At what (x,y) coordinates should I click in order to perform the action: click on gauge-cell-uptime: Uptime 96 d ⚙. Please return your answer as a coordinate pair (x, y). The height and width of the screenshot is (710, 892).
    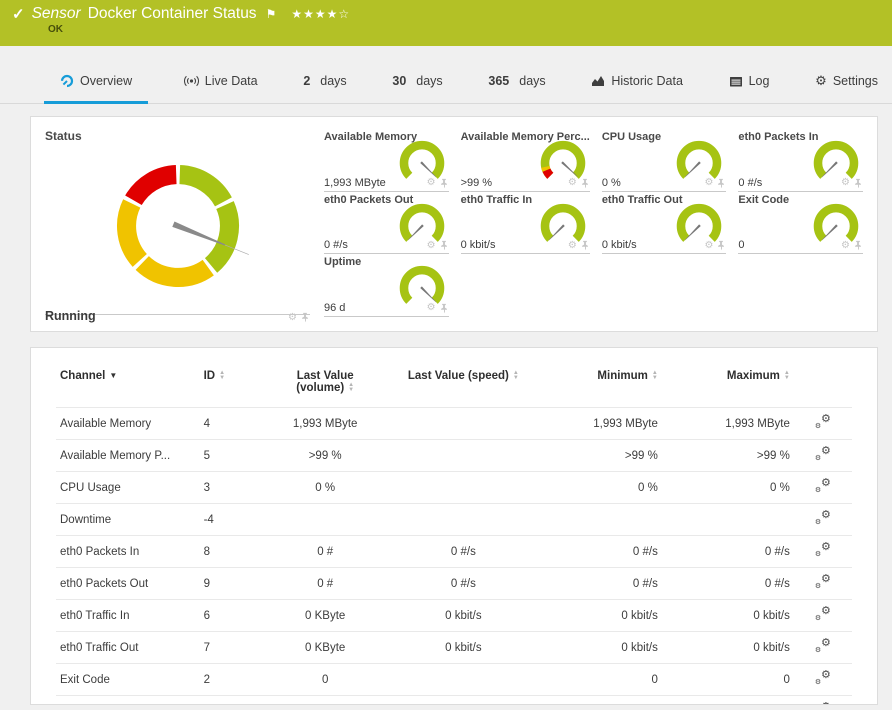
    Looking at the image, I should click on (386, 285).